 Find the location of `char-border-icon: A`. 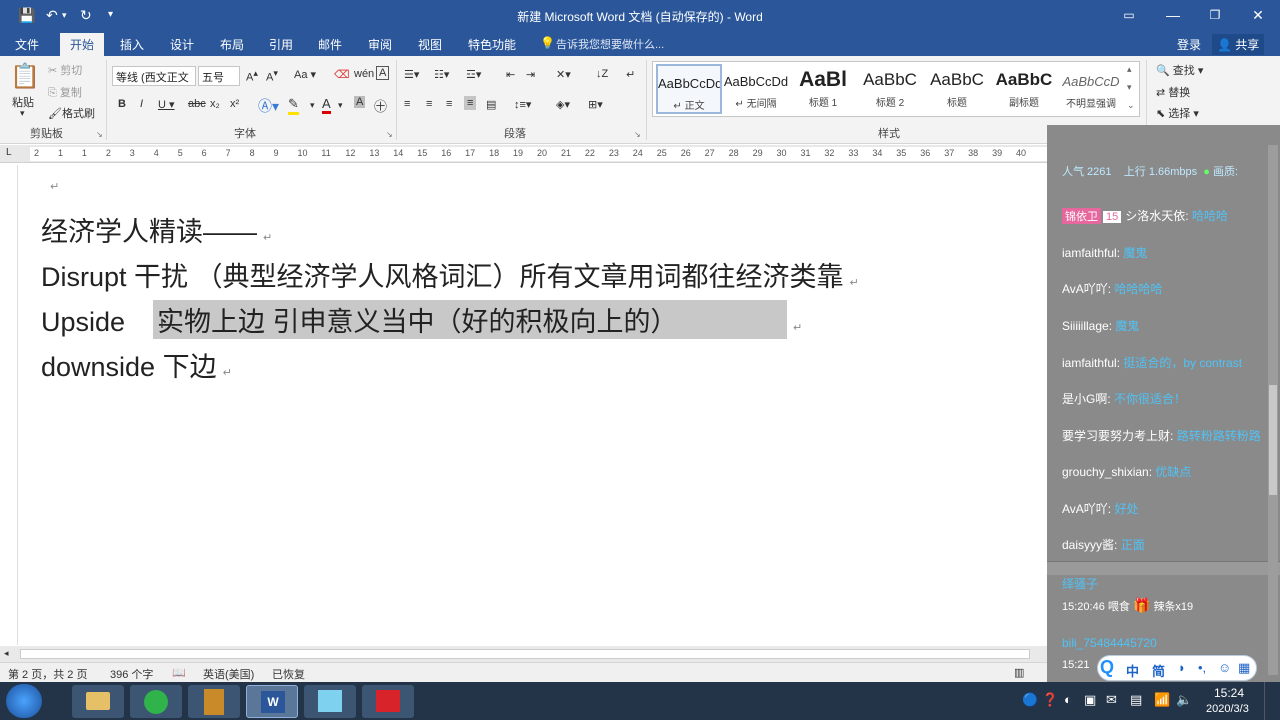

char-border-icon: A is located at coordinates (383, 73).